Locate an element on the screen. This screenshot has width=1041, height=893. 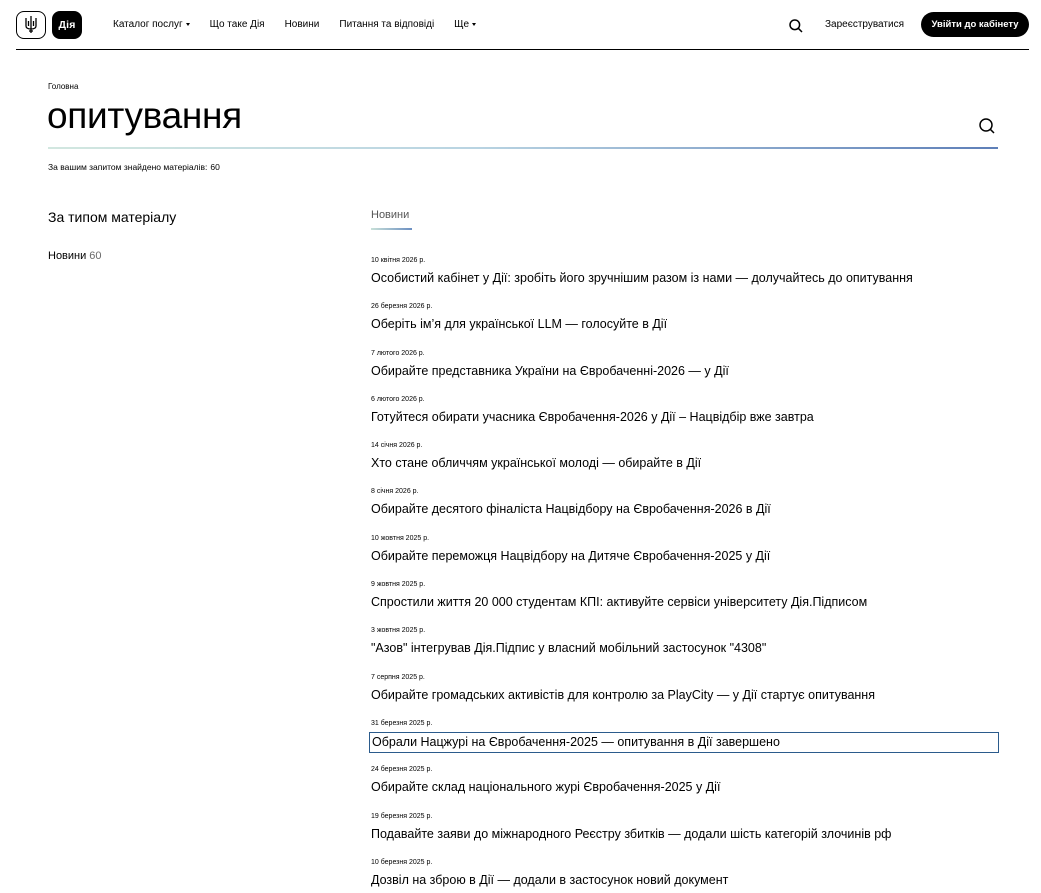
breadcrumb-home: Головна is located at coordinates (63, 86).